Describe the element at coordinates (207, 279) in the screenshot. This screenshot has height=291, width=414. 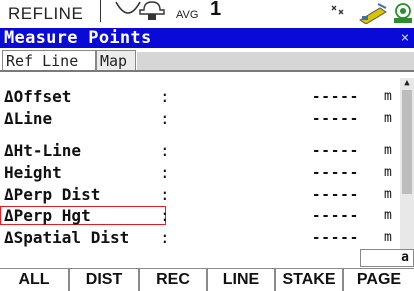
I see `function-key-bar: ALL DIST REC LINE STAKE PAGE` at that location.